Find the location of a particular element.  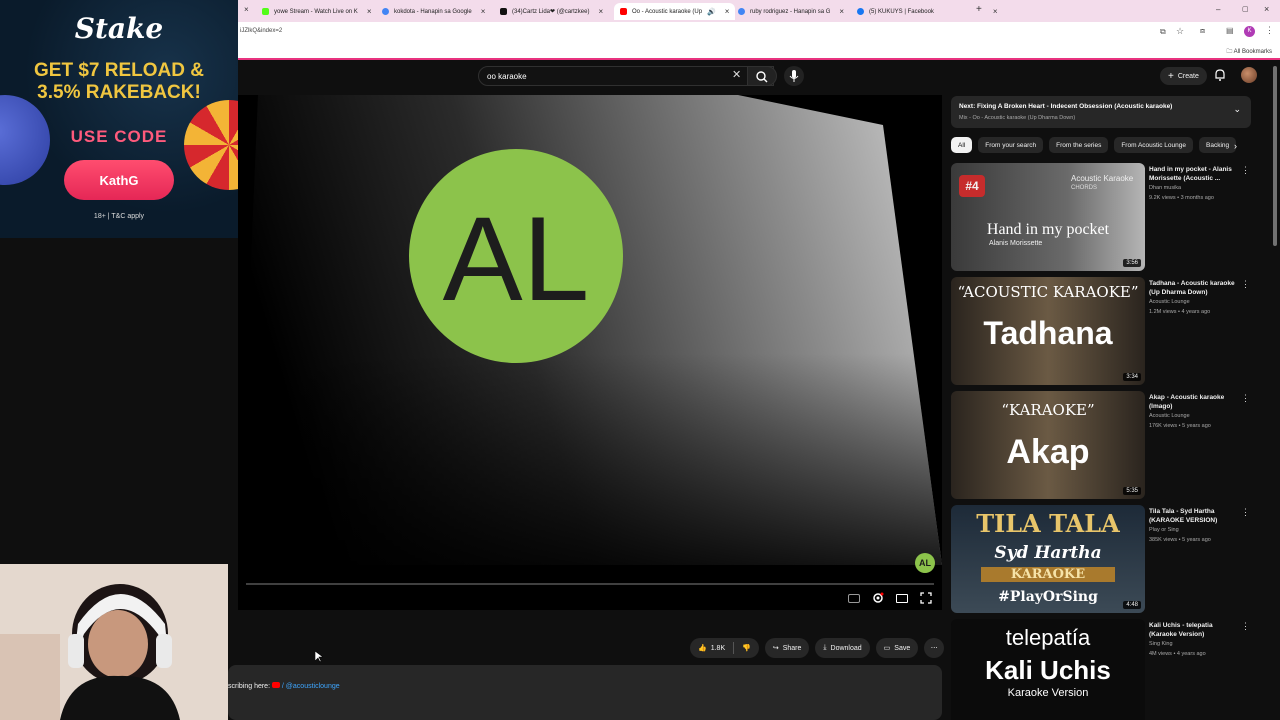

address-bar: iJZlkQ&index=2 ⧉ ☆ ⧈ ▤ K ⋮ is located at coordinates (759, 32).